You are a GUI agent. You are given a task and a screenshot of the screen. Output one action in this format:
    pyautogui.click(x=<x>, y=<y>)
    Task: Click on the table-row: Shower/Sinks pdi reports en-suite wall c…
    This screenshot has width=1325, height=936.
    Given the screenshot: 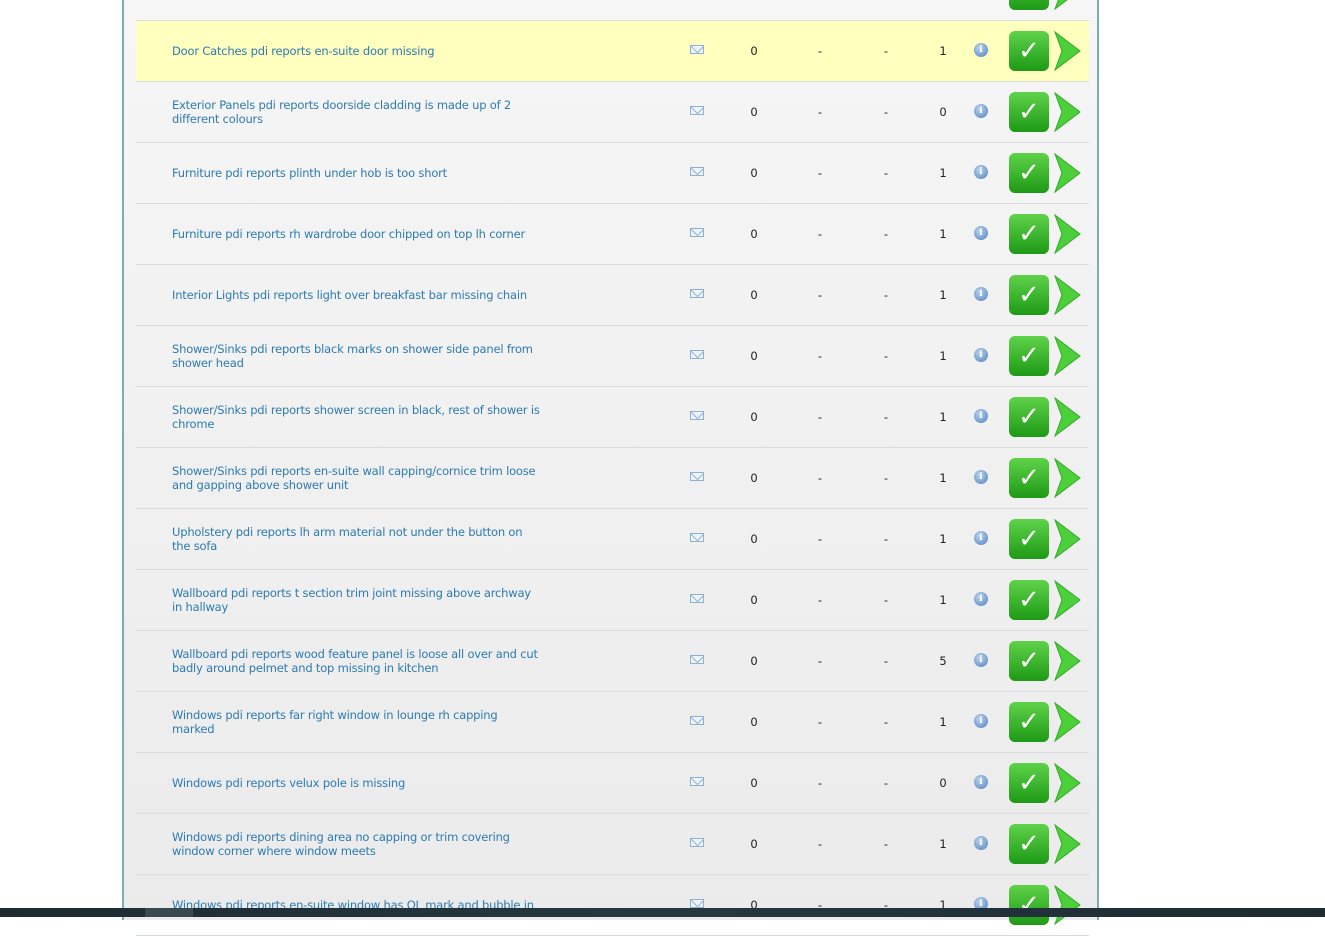 What is the action you would take?
    pyautogui.click(x=612, y=478)
    